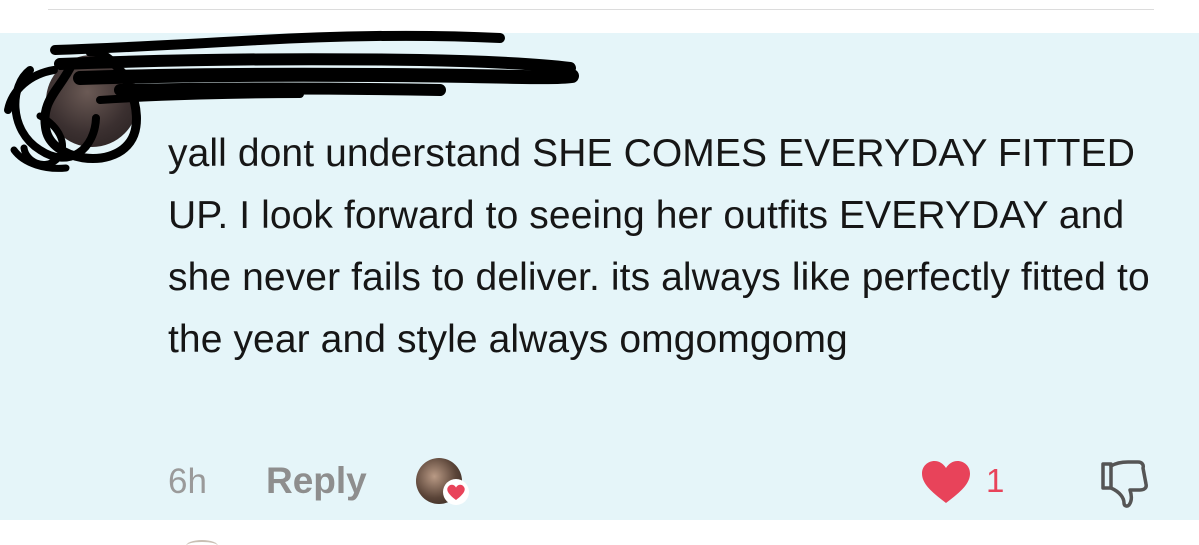  What do you see at coordinates (316, 481) in the screenshot?
I see `reply-button: Reply` at bounding box center [316, 481].